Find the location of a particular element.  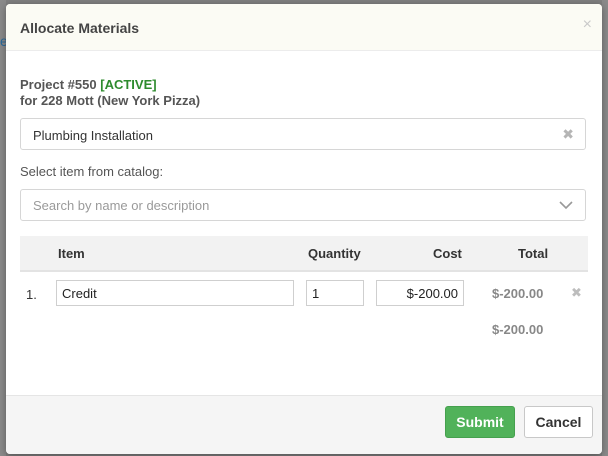

backdrop-right is located at coordinates (605, 228).